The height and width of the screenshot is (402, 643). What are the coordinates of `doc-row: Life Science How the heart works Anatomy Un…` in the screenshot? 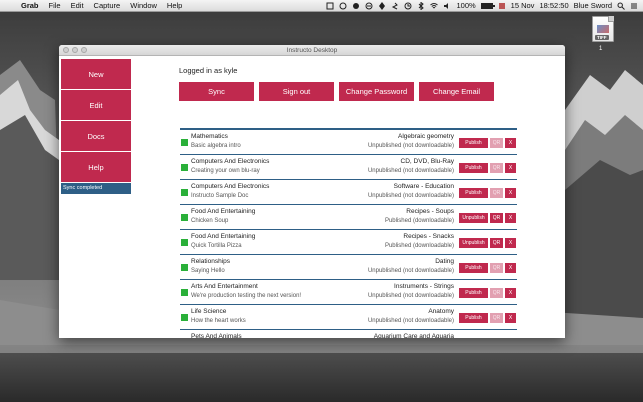 It's located at (348, 317).